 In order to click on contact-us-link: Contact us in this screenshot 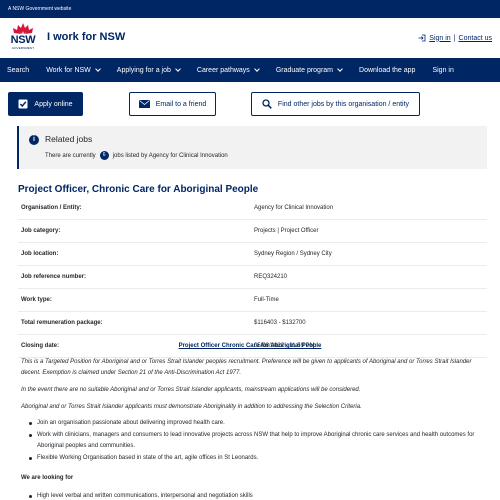, I will do `click(475, 38)`.